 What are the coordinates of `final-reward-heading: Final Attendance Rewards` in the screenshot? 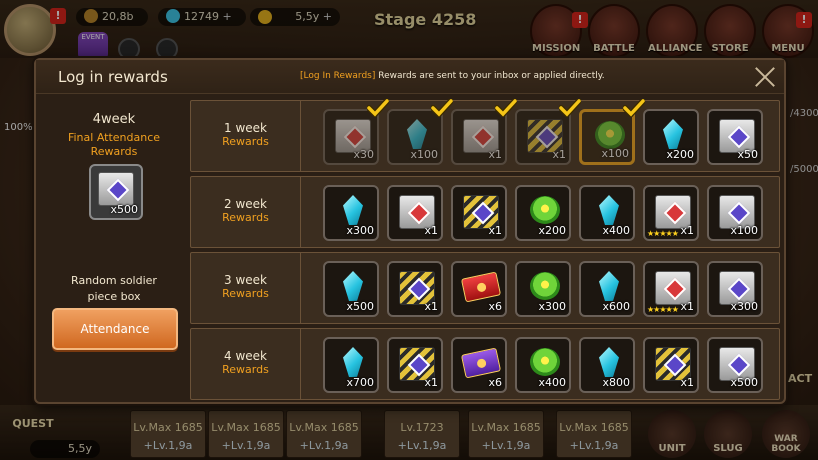 It's located at (114, 145).